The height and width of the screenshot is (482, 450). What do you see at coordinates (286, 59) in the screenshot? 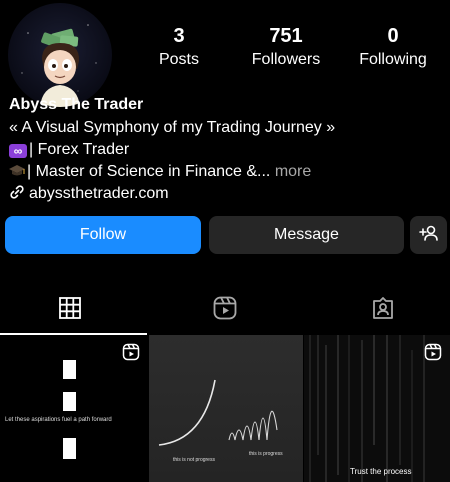
I see `followers-label: Followers` at bounding box center [286, 59].